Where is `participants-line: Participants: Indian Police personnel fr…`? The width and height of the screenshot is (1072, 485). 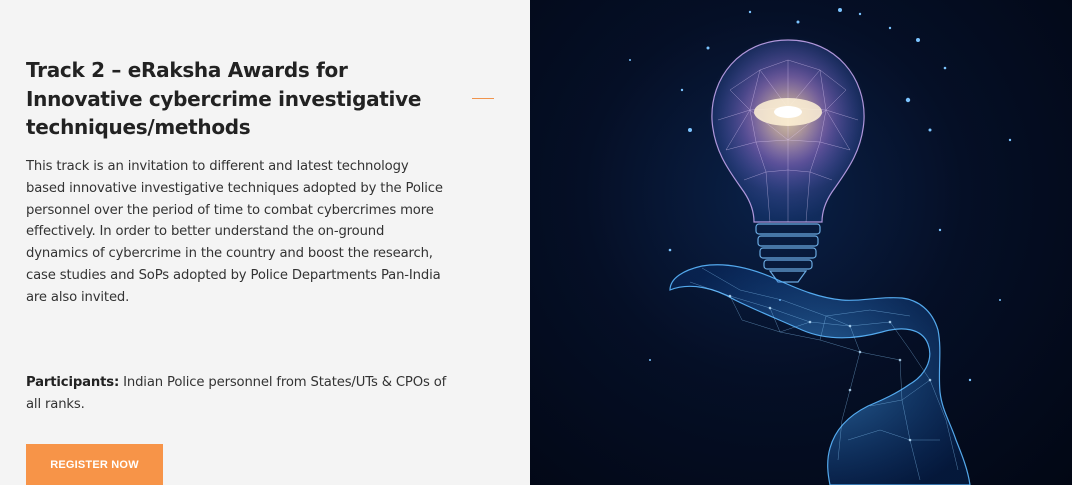 participants-line: Participants: Indian Police personnel fr… is located at coordinates (266, 383).